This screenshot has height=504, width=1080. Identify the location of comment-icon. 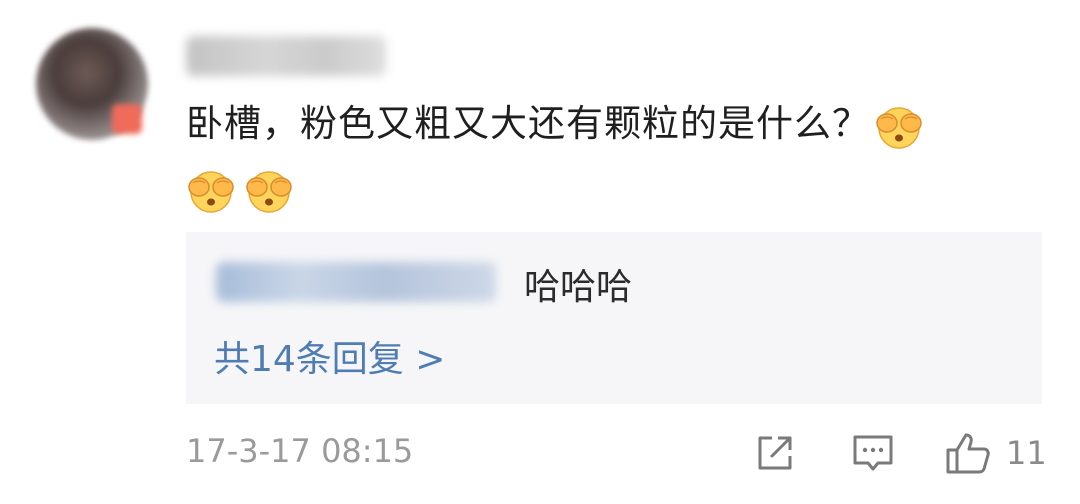
(873, 453).